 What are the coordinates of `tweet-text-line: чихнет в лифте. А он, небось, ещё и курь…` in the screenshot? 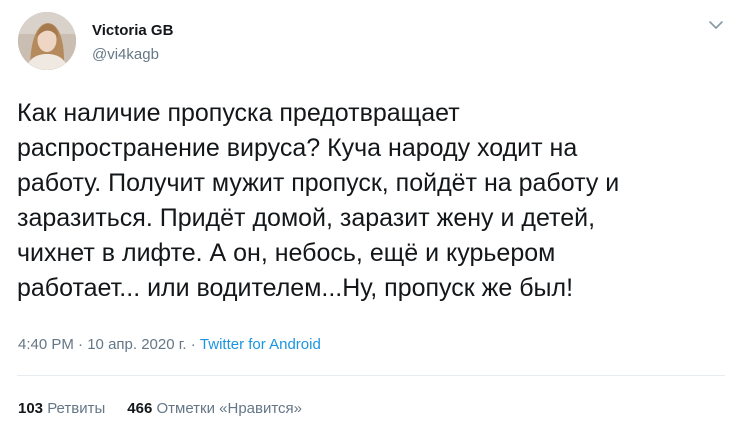 It's located at (286, 253).